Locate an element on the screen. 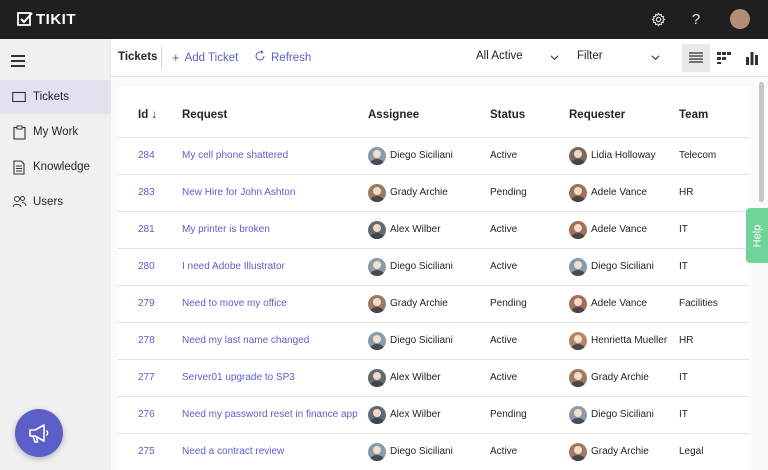  sidebar-item-knowledge: Knowledge is located at coordinates (55, 167).